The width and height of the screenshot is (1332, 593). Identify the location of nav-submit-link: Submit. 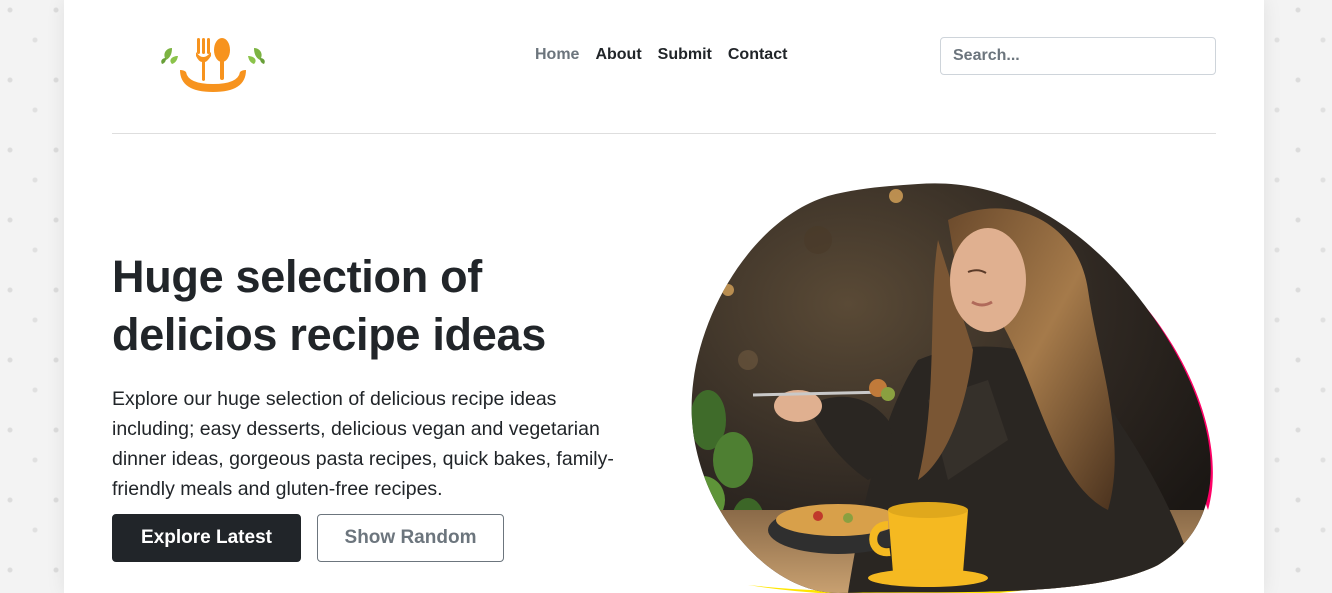
(685, 55).